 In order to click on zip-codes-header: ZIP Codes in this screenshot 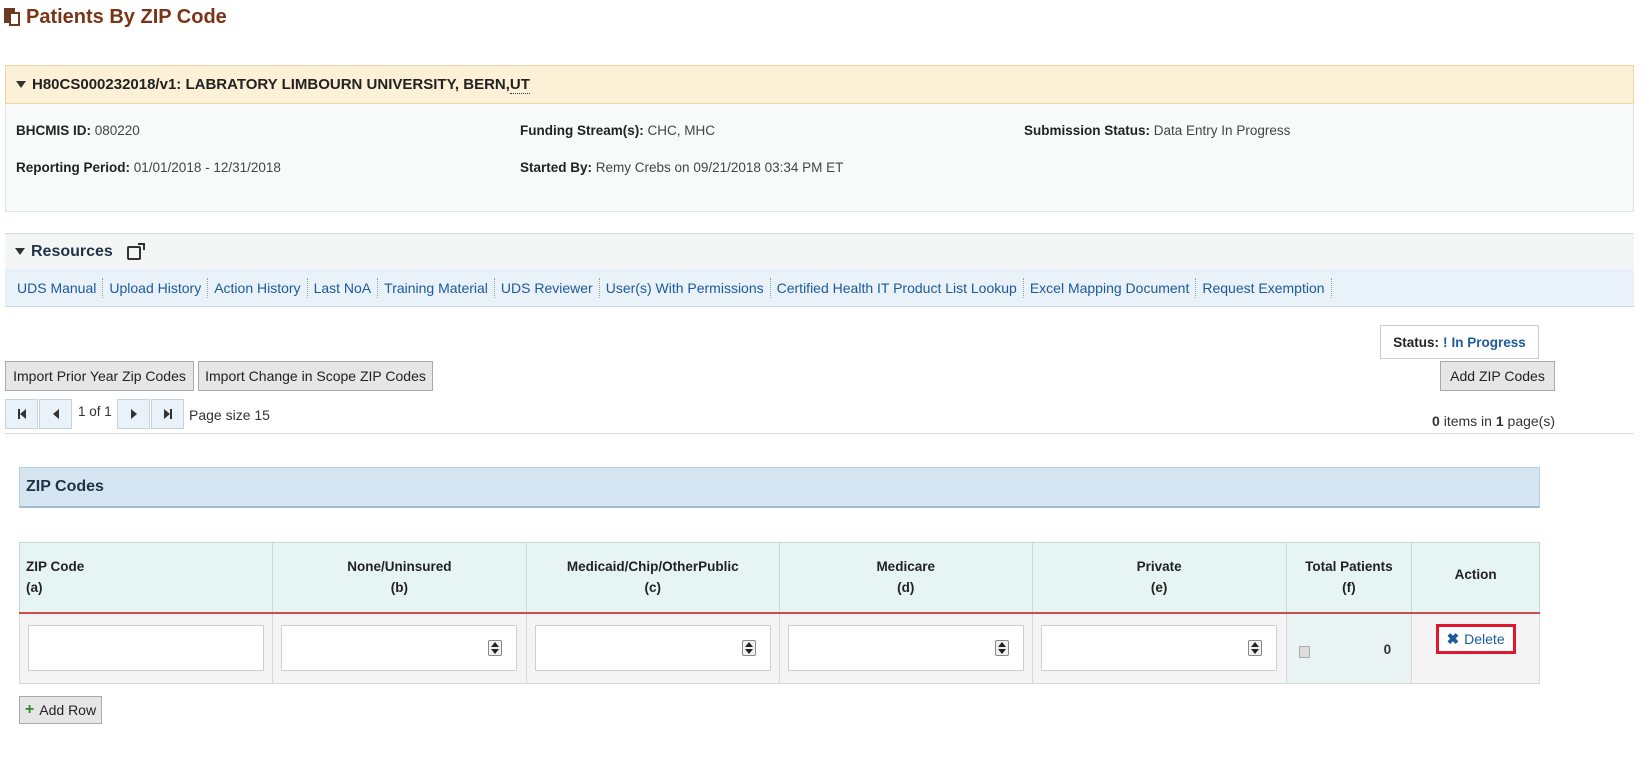, I will do `click(779, 487)`.